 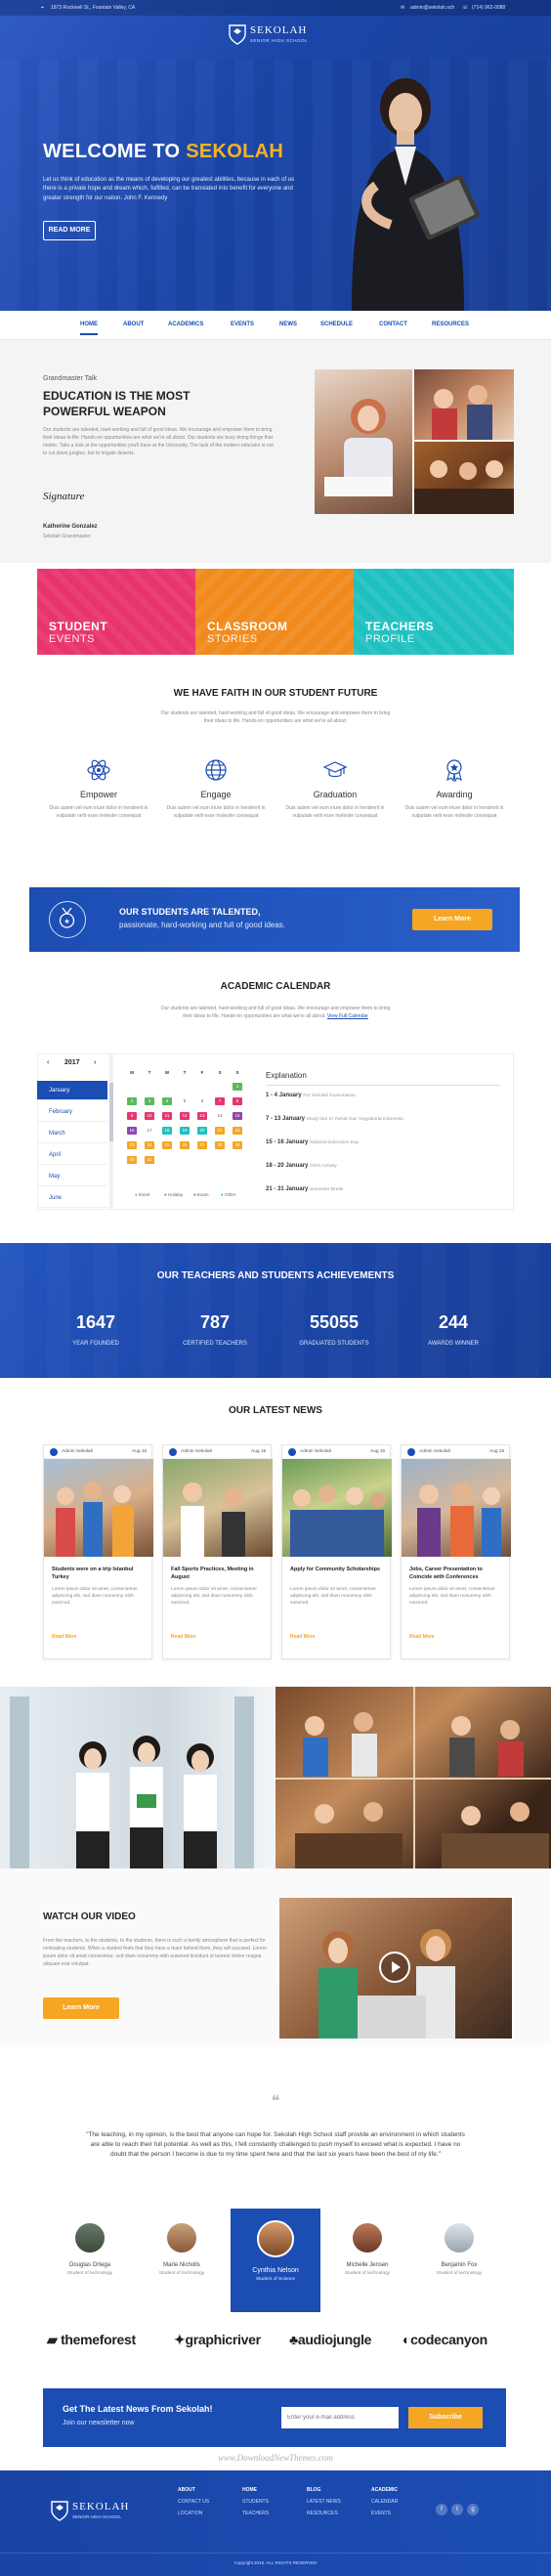 I want to click on calendar-day: 13, so click(x=202, y=1116).